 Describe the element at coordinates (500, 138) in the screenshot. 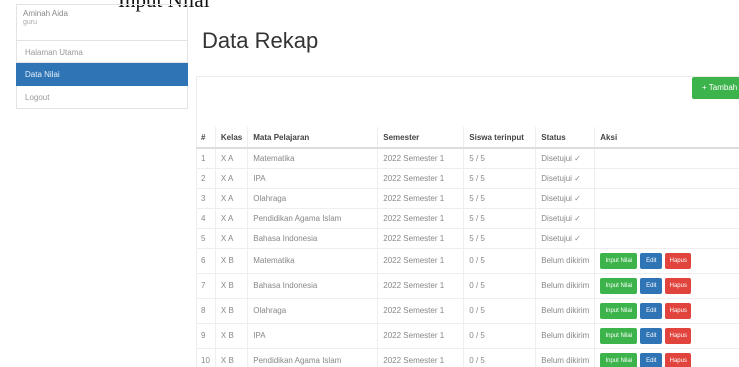

I see `column-header-siswa-terinput: Siswa terinput` at that location.